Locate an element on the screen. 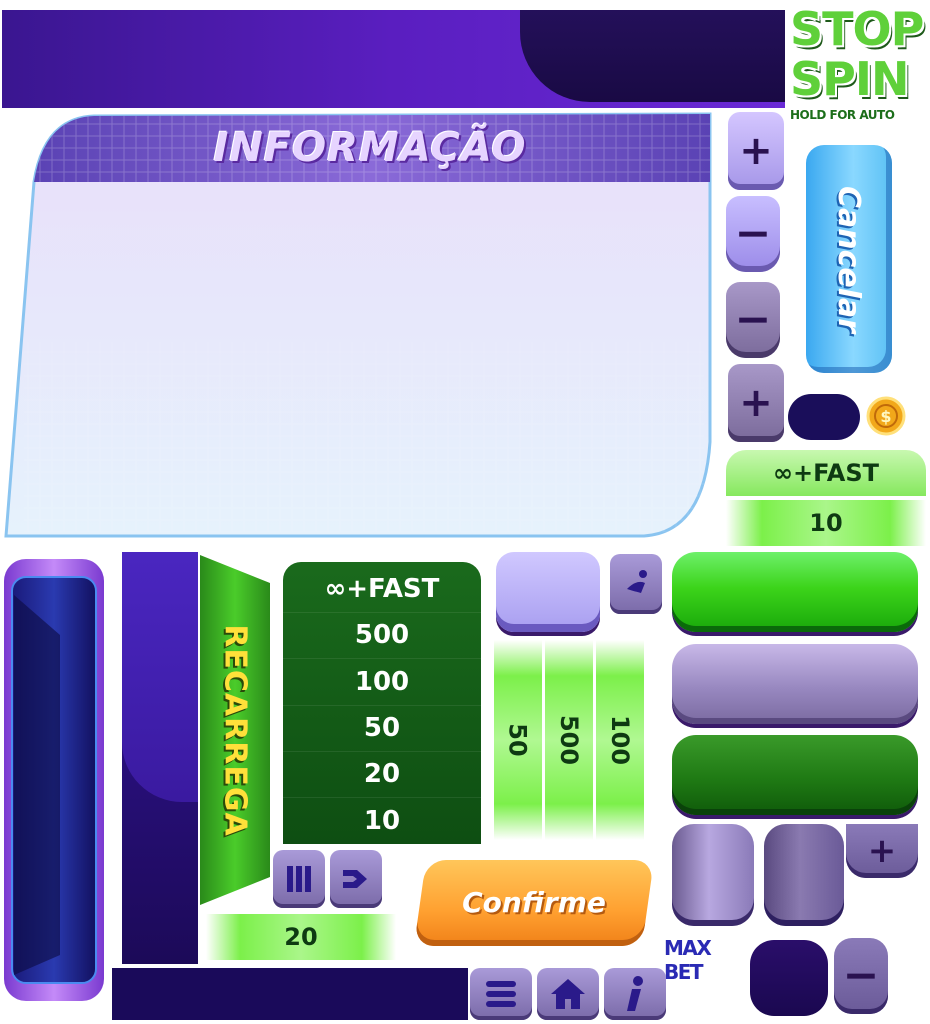 Image resolution: width=930 pixels, height=1024 pixels. autospin-option: 10 is located at coordinates (382, 821).